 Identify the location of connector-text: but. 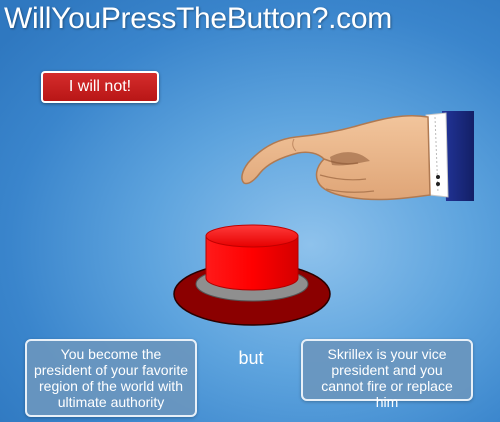
(251, 358).